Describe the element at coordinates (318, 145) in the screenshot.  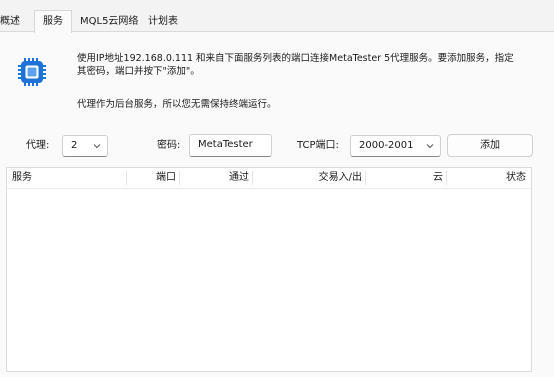
I see `tcp-port-label: TCP端口:` at that location.